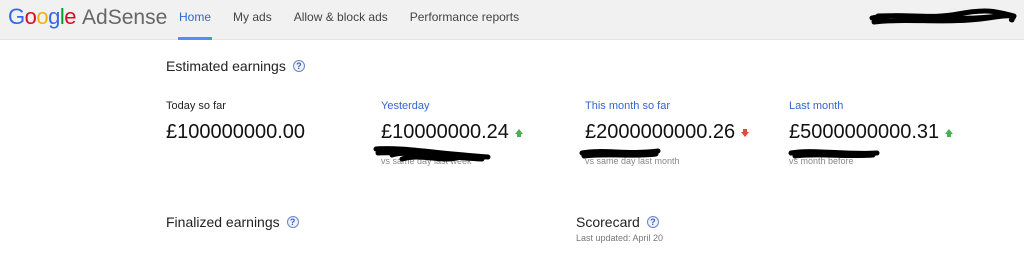  Describe the element at coordinates (620, 238) in the screenshot. I see `scorecard-last-updated: Last updated: April 20` at that location.